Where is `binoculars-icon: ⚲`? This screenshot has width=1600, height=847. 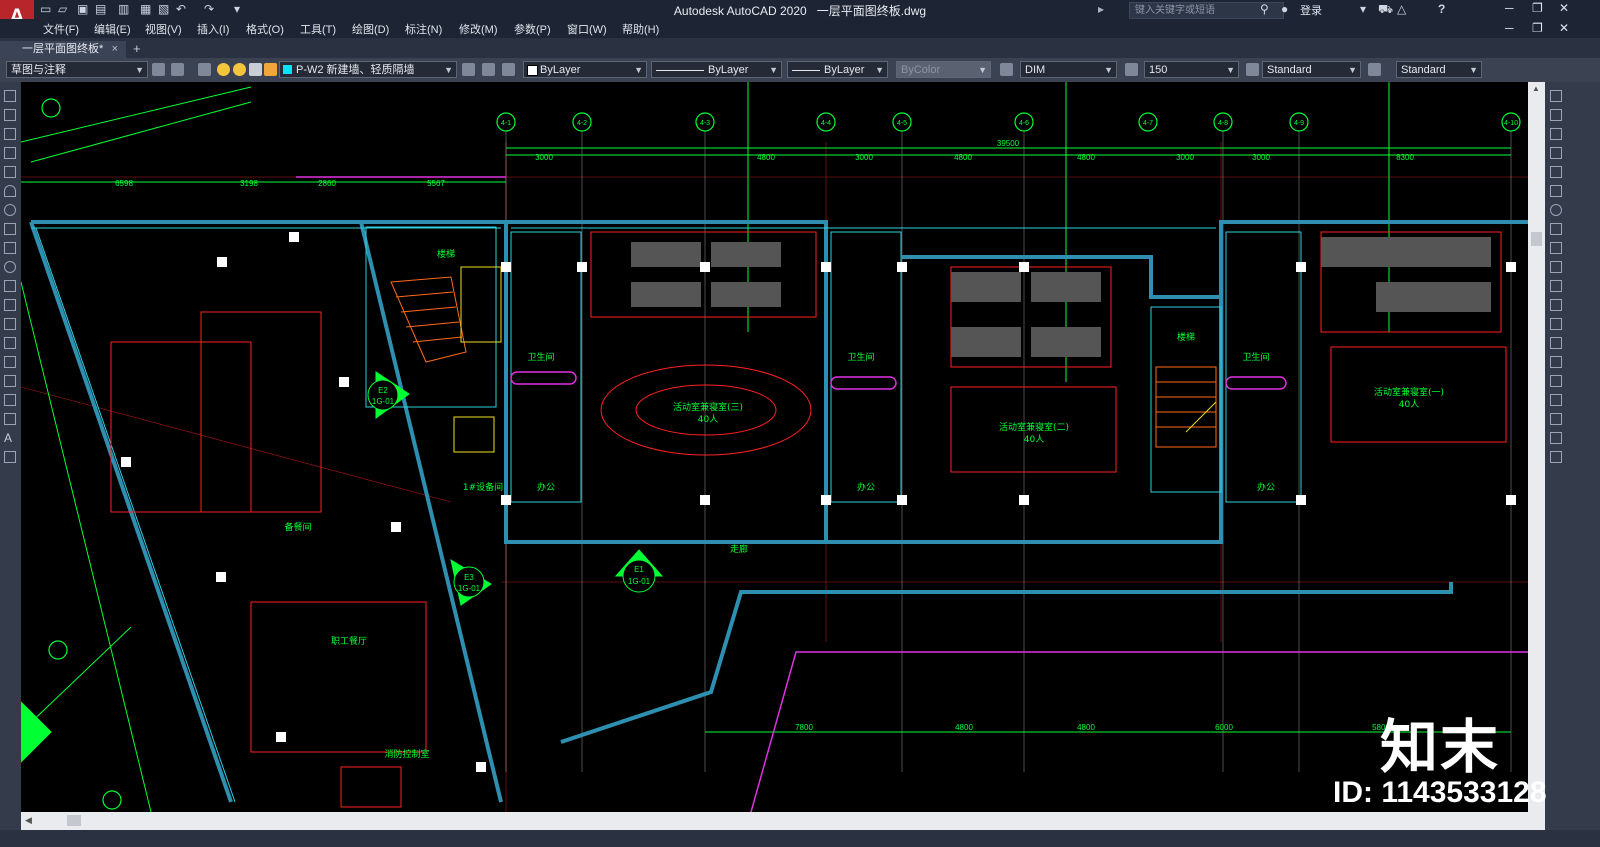
binoculars-icon: ⚲ is located at coordinates (1264, 9).